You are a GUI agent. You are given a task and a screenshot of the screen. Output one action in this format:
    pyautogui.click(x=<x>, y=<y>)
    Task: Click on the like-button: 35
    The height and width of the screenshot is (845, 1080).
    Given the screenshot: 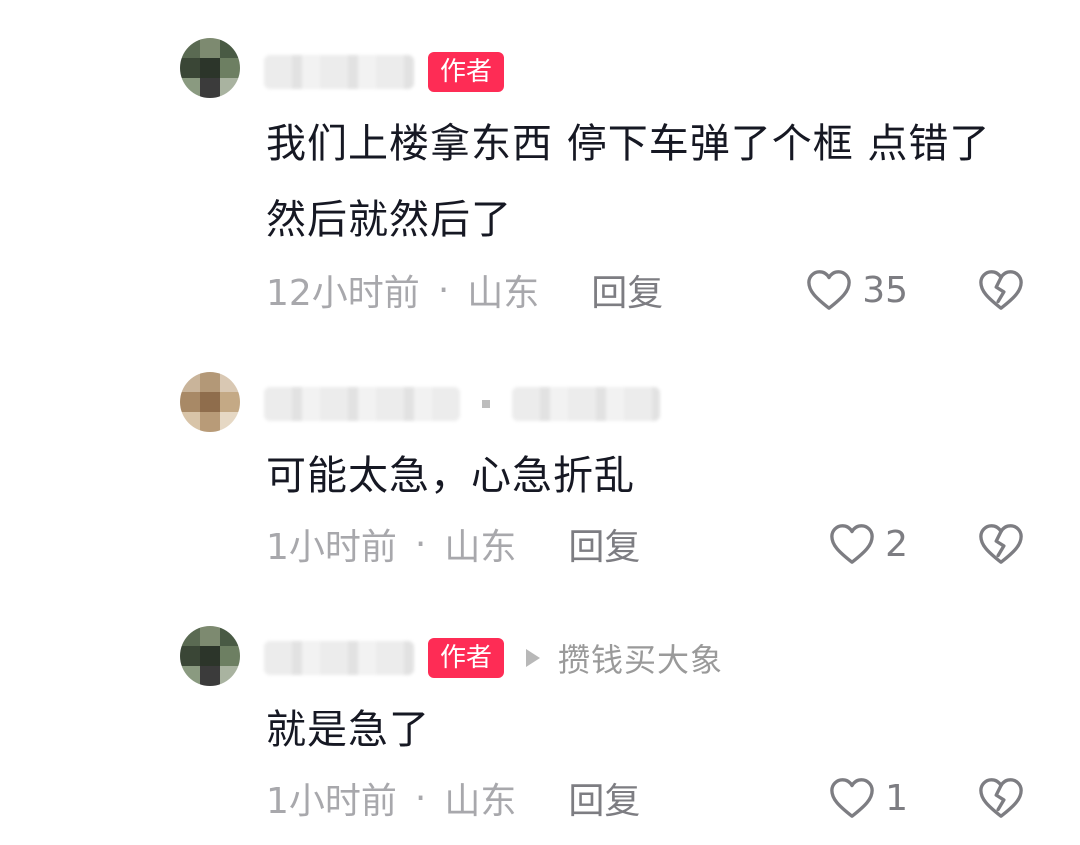 What is the action you would take?
    pyautogui.click(x=857, y=290)
    